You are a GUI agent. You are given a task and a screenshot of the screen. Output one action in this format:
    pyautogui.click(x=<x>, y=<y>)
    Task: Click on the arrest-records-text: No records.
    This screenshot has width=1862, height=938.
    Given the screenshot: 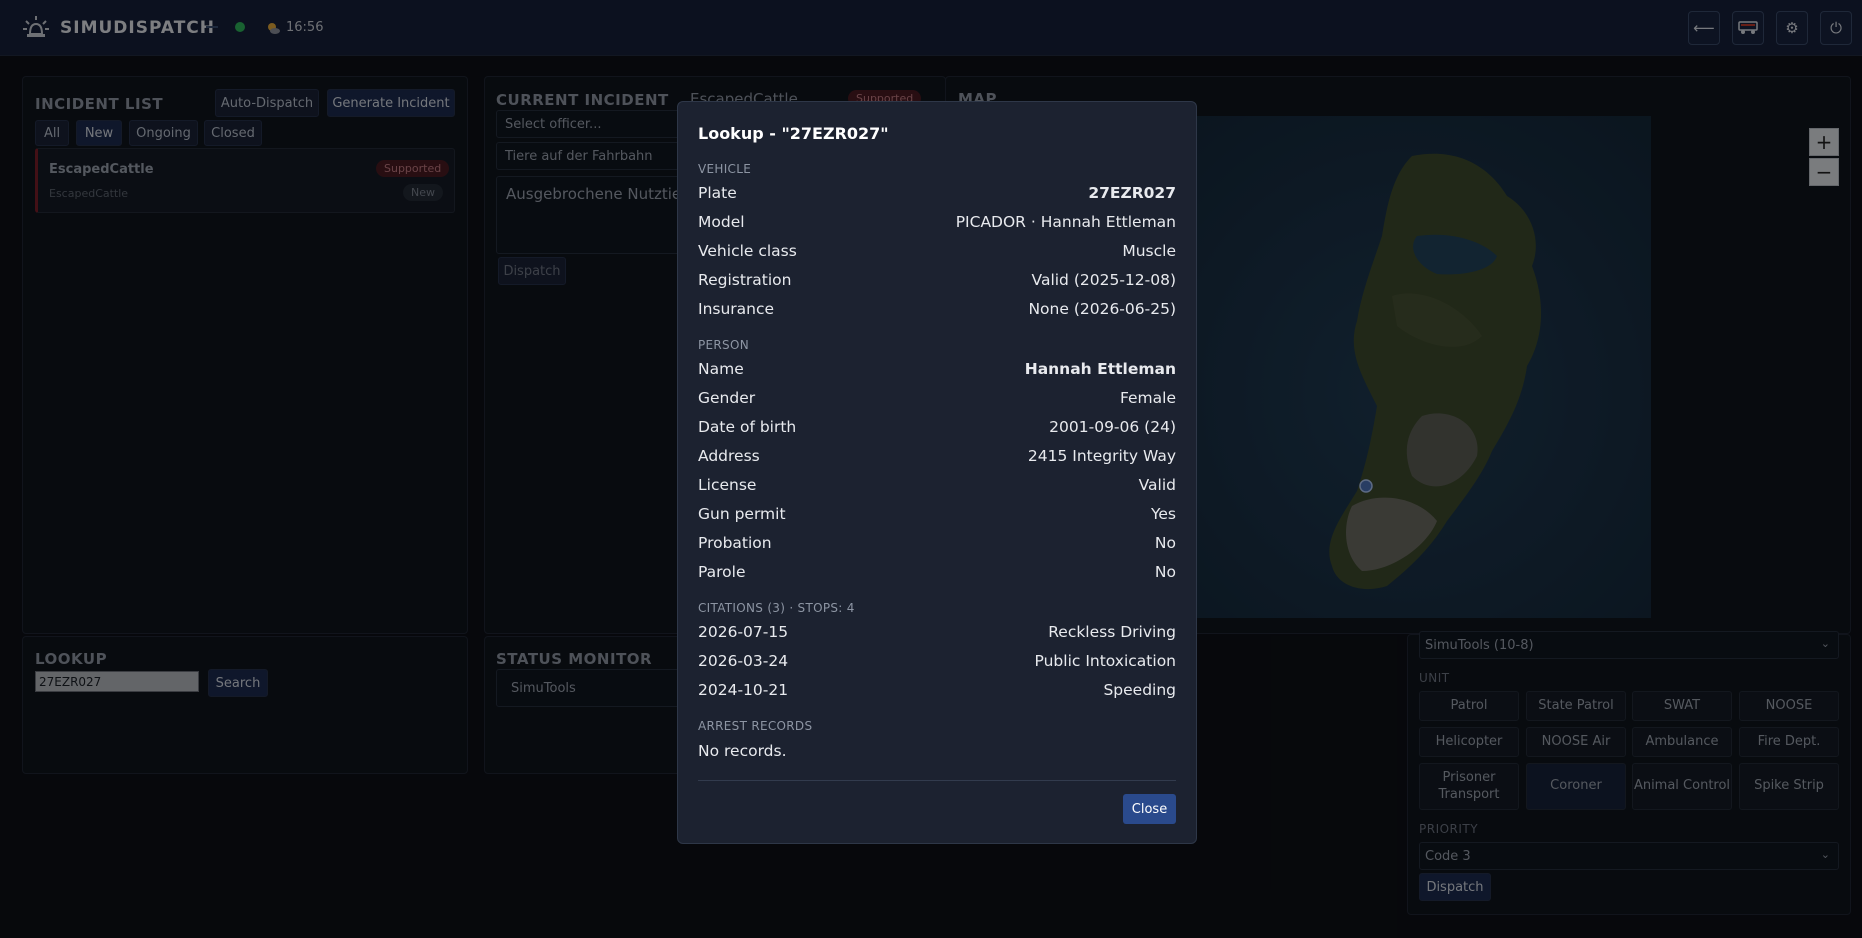 What is the action you would take?
    pyautogui.click(x=742, y=751)
    